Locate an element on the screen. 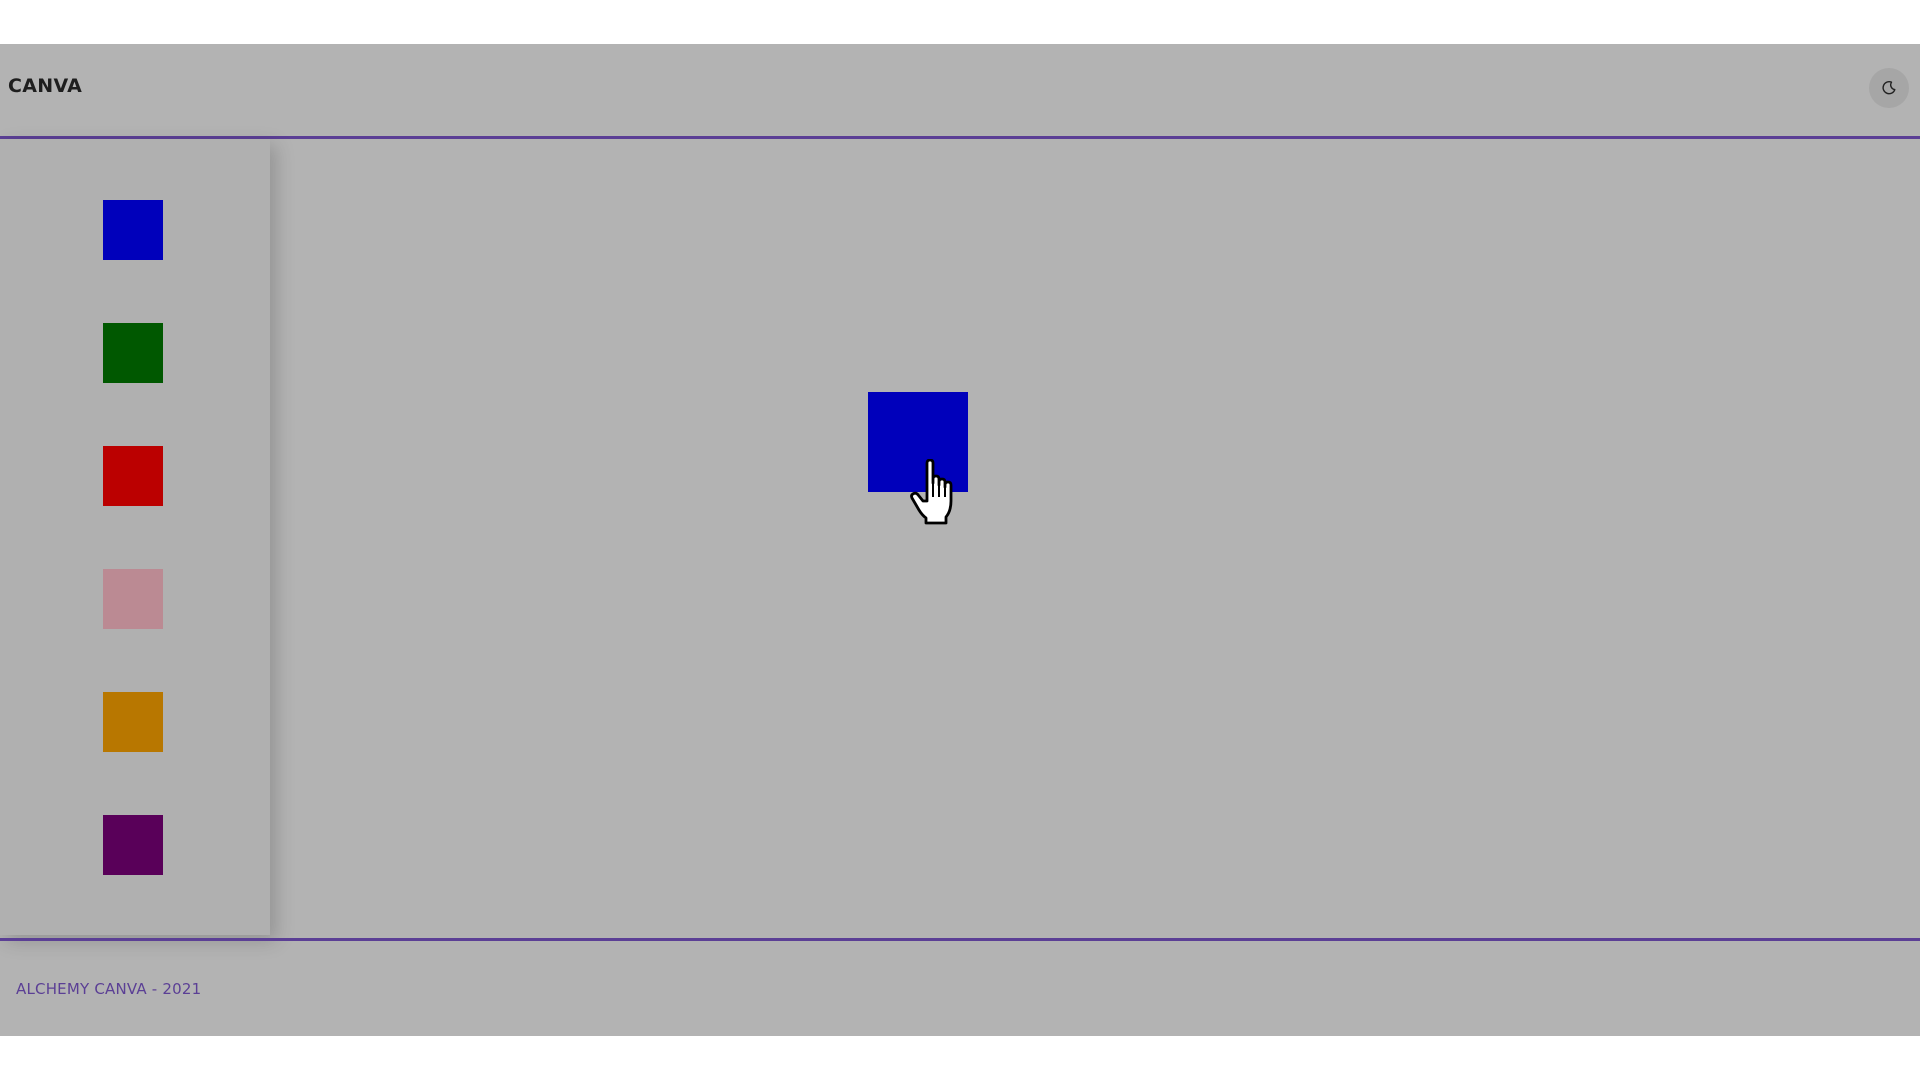 The height and width of the screenshot is (1080, 1920). swatch-pink is located at coordinates (133, 599).